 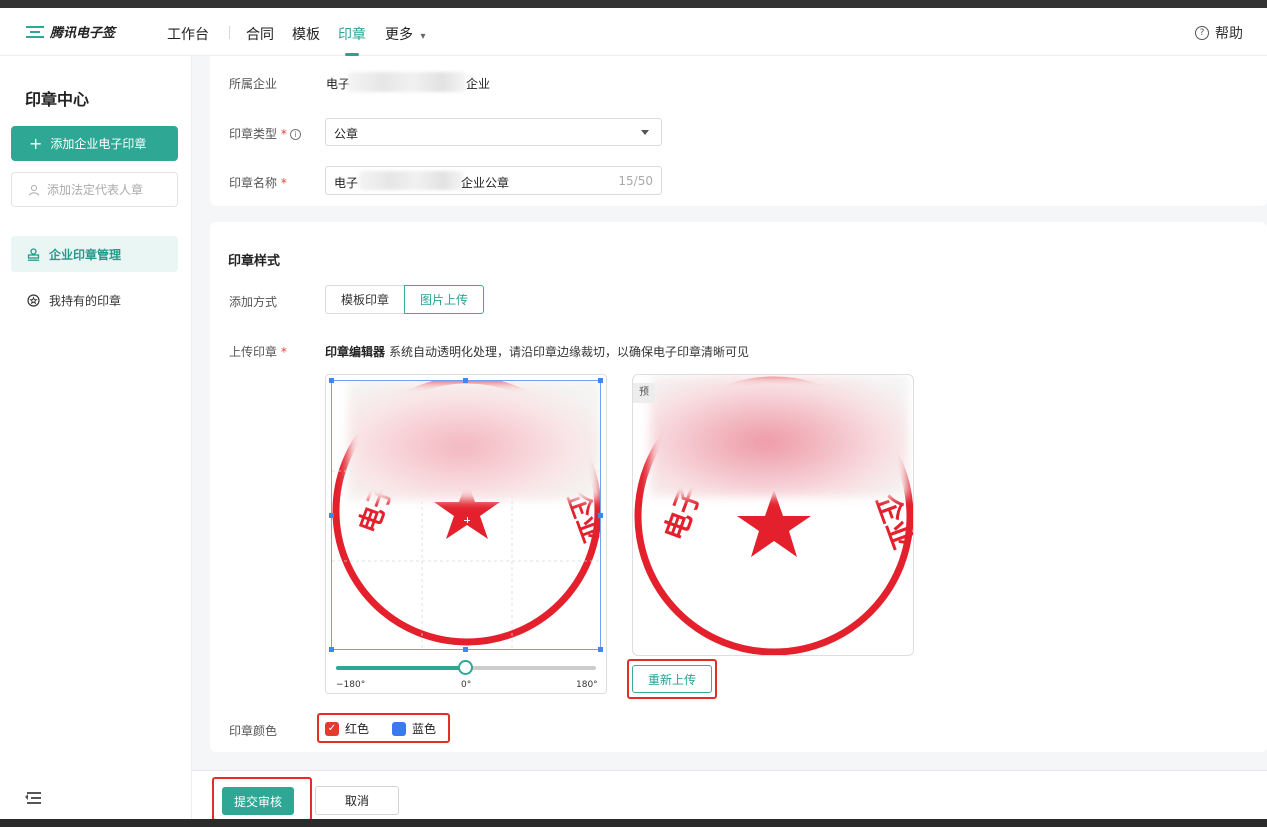 What do you see at coordinates (33, 300) in the screenshot?
I see `badge-icon` at bounding box center [33, 300].